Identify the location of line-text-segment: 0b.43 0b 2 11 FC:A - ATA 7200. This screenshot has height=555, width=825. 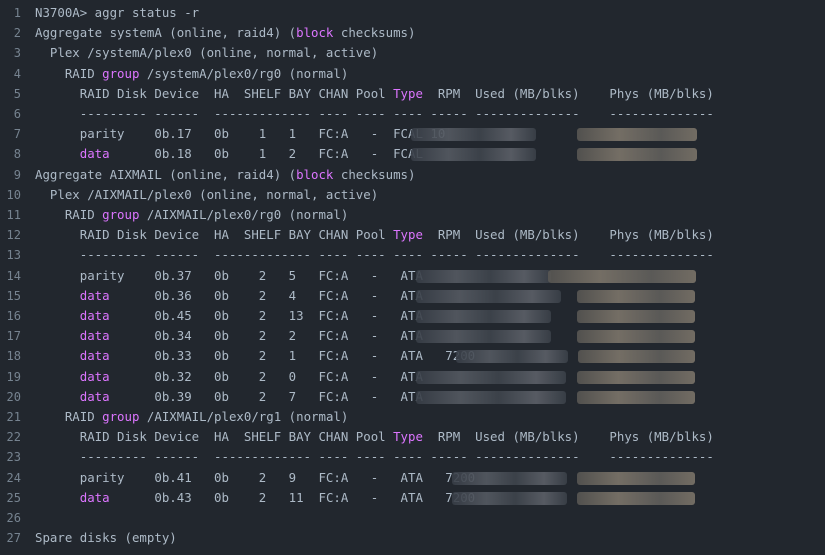
(292, 497).